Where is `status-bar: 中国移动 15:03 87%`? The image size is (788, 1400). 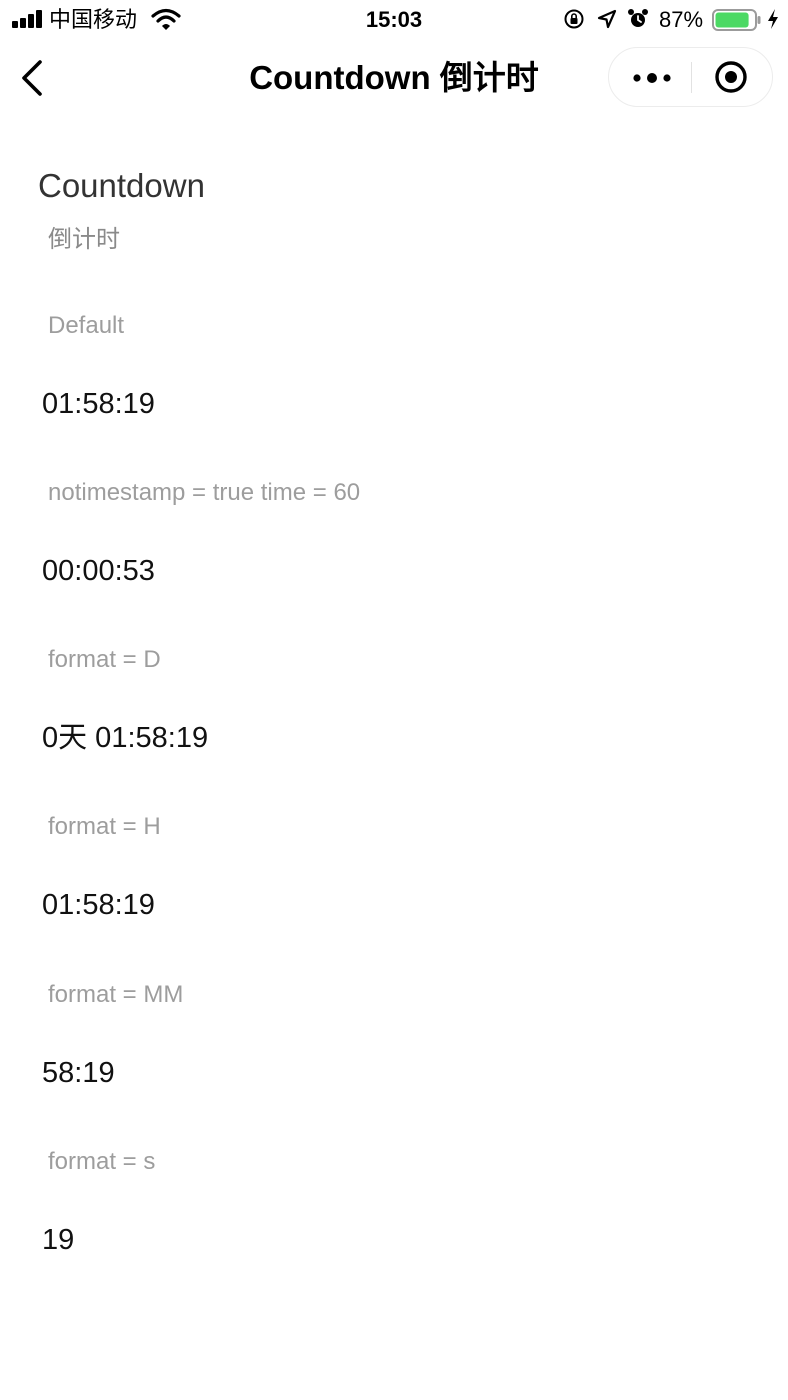 status-bar: 中国移动 15:03 87% is located at coordinates (394, 20).